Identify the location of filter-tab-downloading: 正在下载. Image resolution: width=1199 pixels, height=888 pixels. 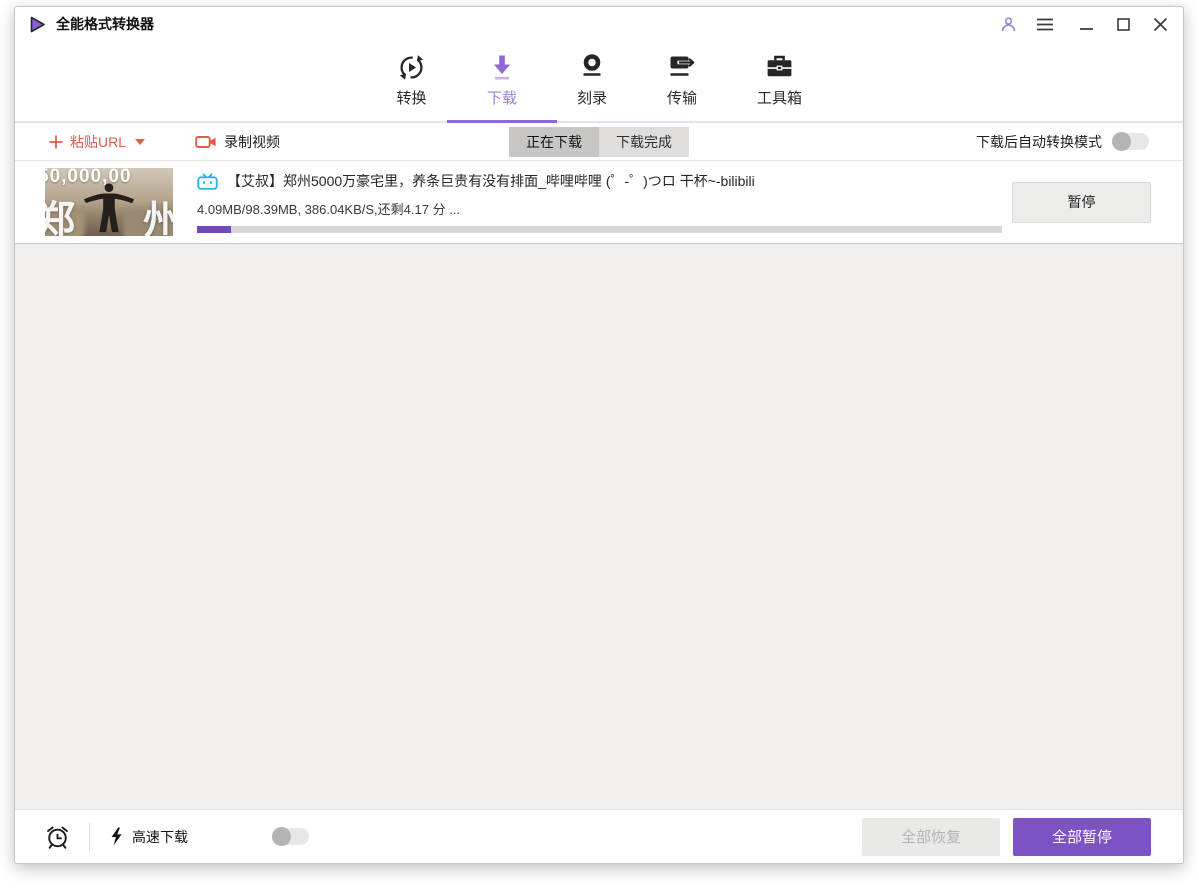
(554, 141).